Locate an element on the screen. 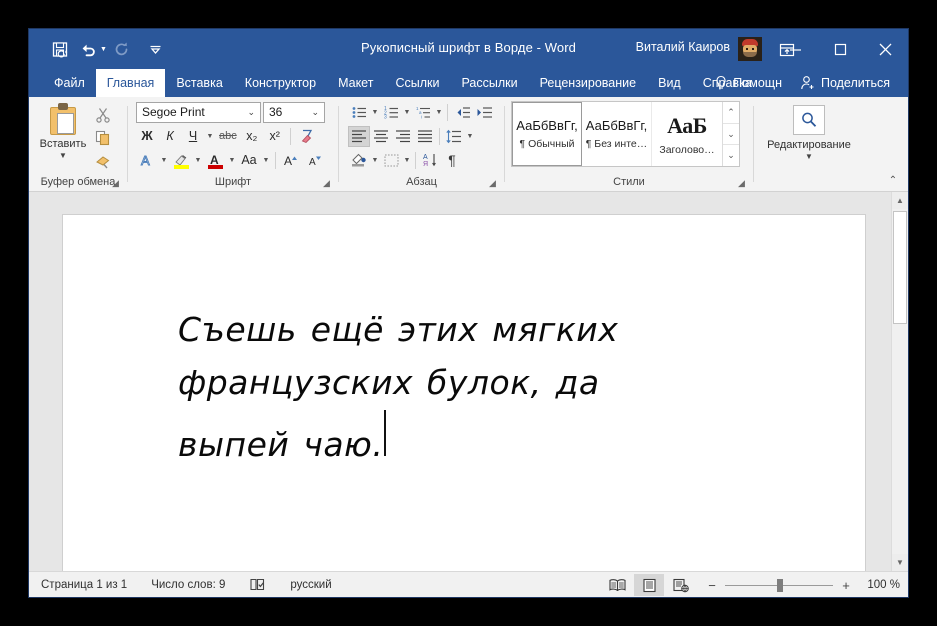 Image resolution: width=937 pixels, height=626 pixels. style-item-normal: АаБбВвГг, ¶ Обычный is located at coordinates (547, 134).